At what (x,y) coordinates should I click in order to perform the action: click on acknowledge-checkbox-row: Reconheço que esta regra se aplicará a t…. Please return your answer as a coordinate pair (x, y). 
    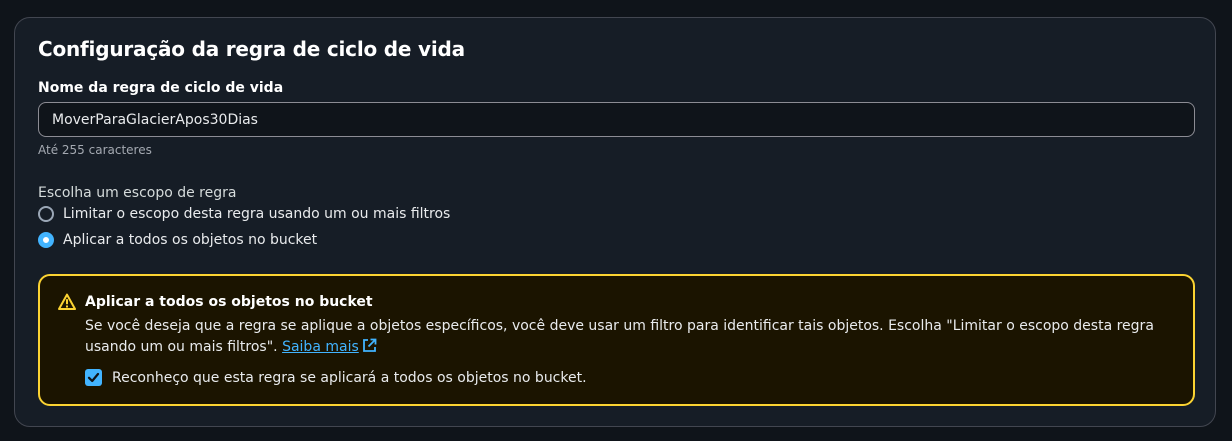
    Looking at the image, I should click on (336, 377).